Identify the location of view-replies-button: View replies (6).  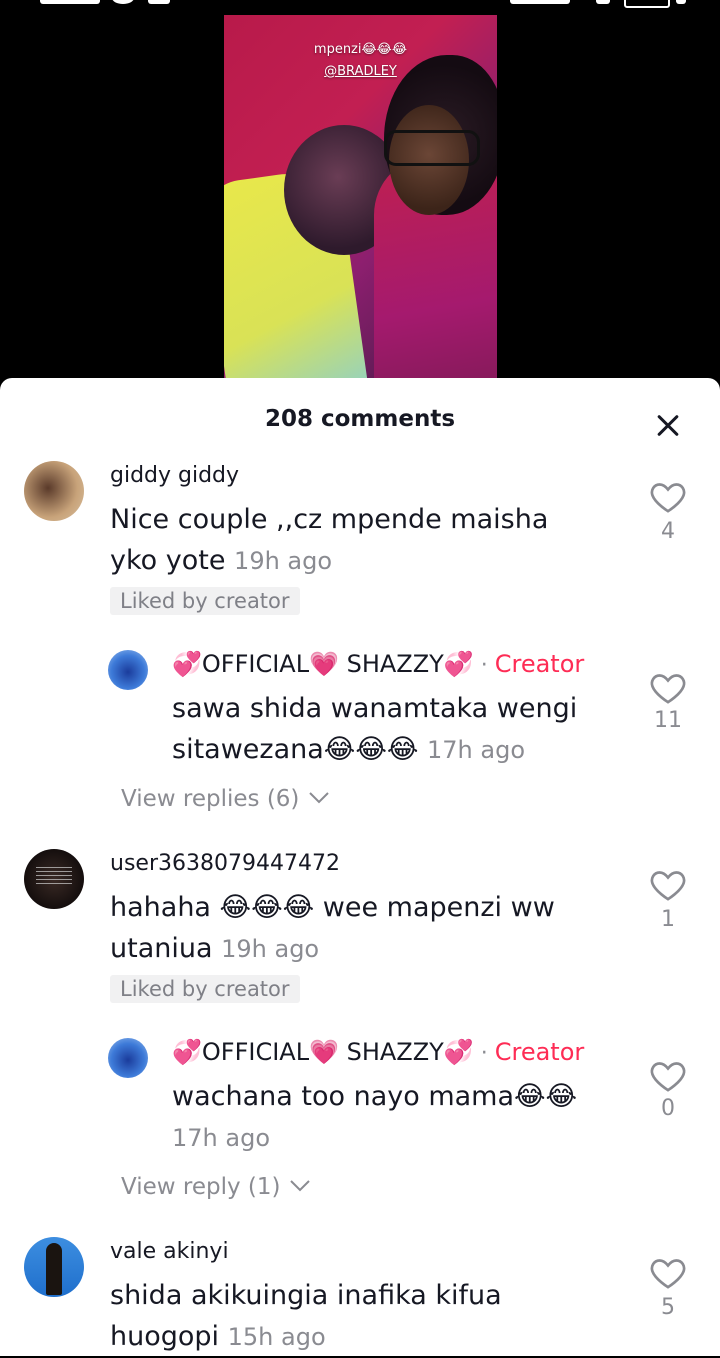
(226, 799).